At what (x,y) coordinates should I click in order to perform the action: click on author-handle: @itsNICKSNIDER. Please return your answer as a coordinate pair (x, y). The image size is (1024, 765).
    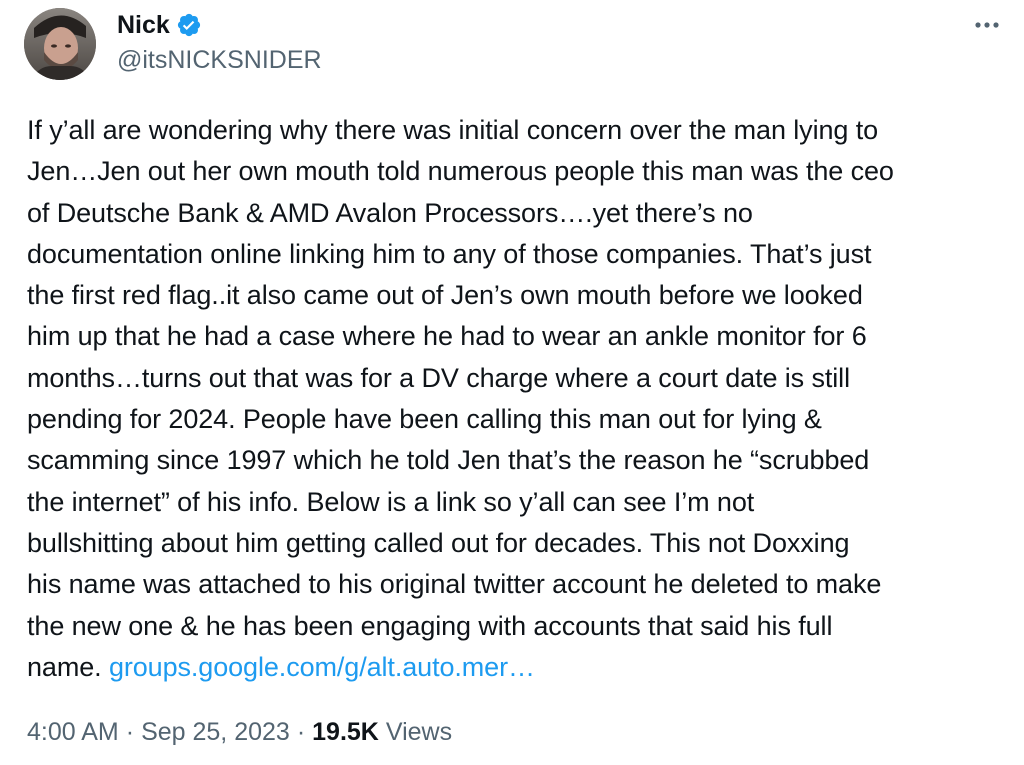
    Looking at the image, I should click on (219, 60).